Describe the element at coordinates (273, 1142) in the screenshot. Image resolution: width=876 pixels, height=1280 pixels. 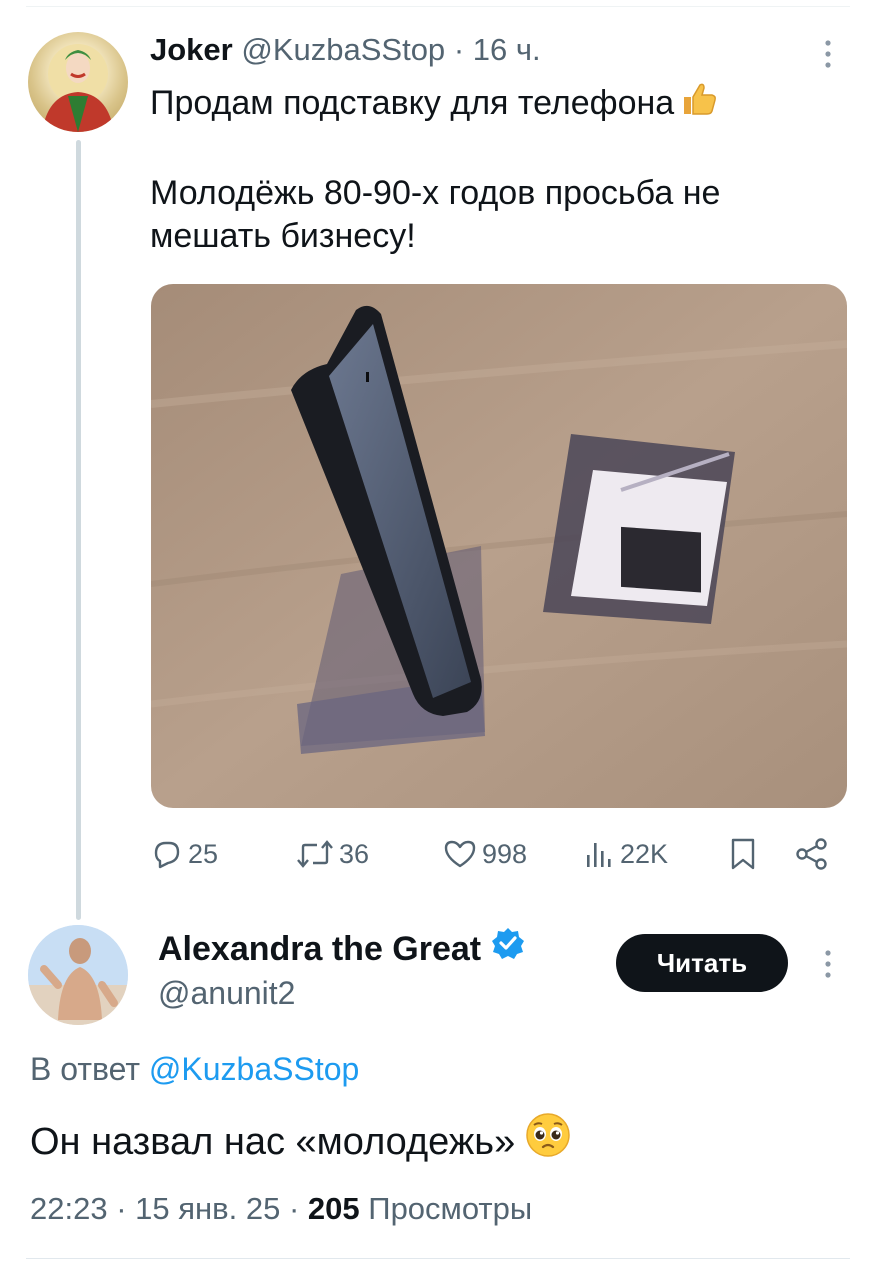
I see `reply-text: Он назвал нас «молодежь»` at that location.